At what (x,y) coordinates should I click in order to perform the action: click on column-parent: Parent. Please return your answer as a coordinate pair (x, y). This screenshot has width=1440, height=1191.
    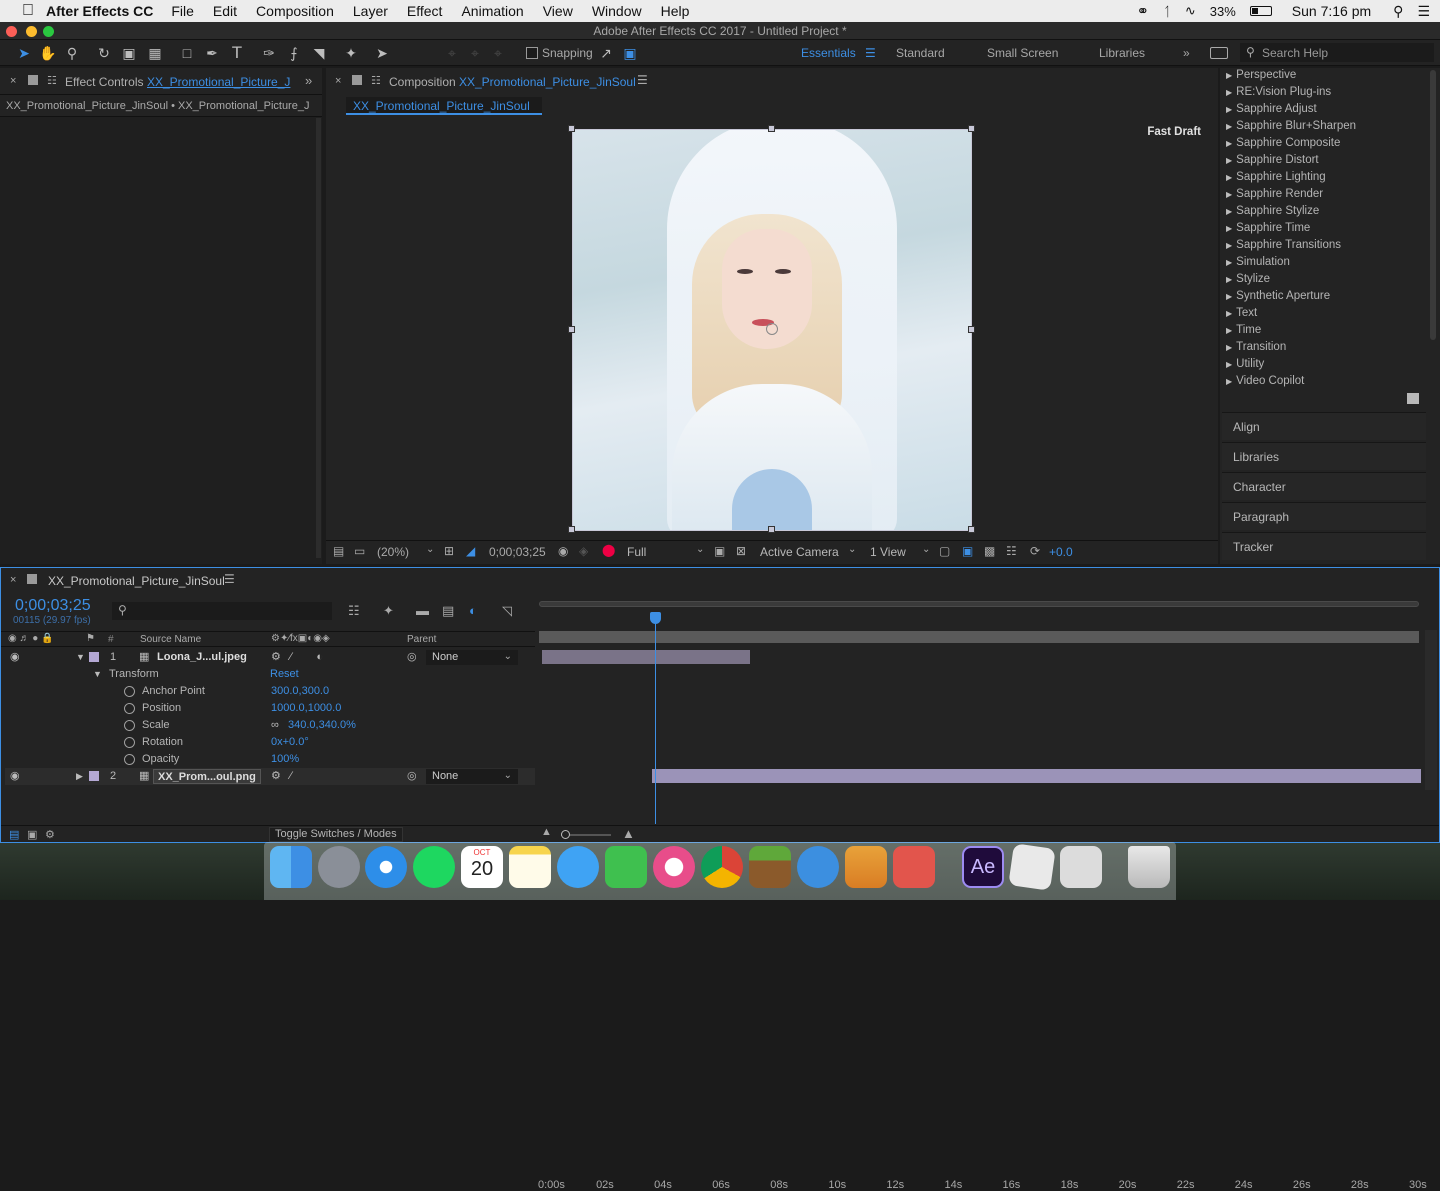
    Looking at the image, I should click on (421, 639).